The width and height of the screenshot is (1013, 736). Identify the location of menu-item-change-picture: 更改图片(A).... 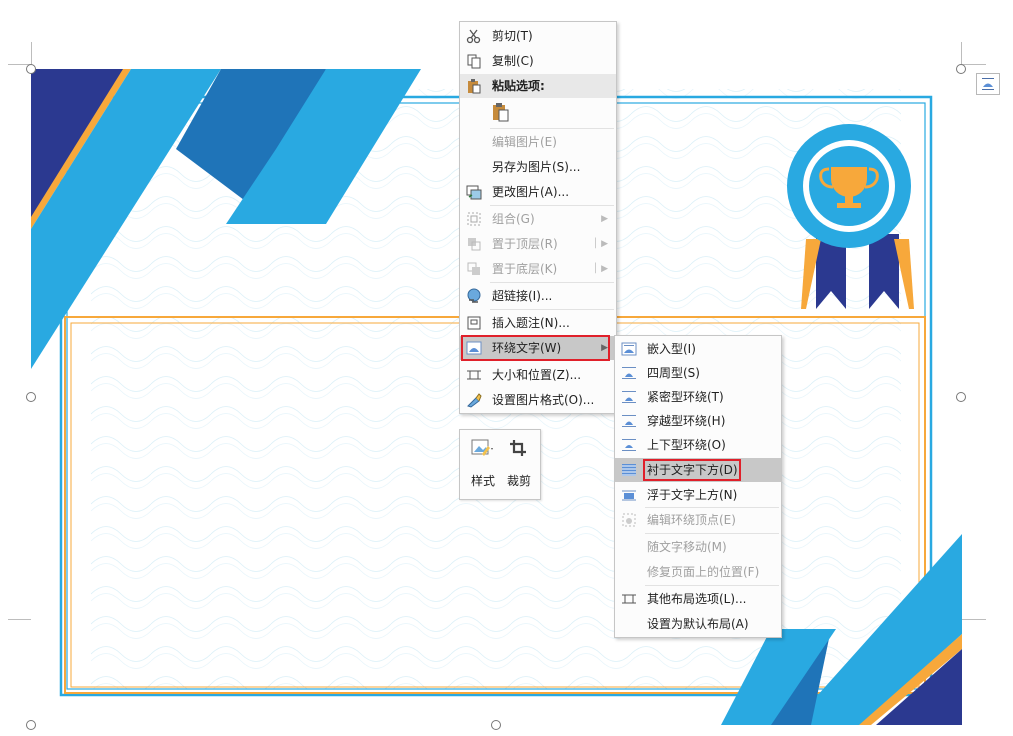
(538, 192).